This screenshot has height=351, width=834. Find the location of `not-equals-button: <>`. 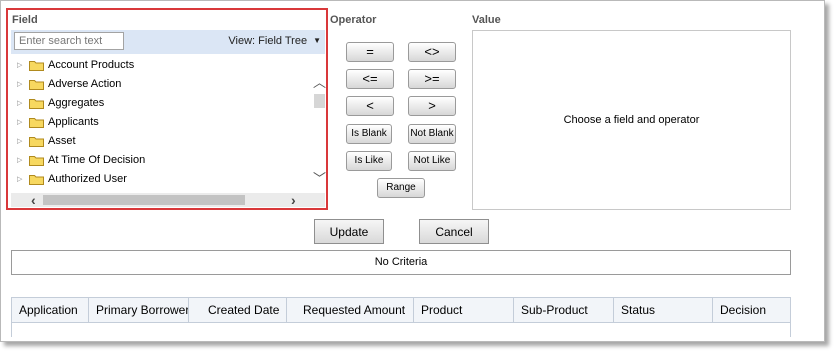

not-equals-button: <> is located at coordinates (432, 52).